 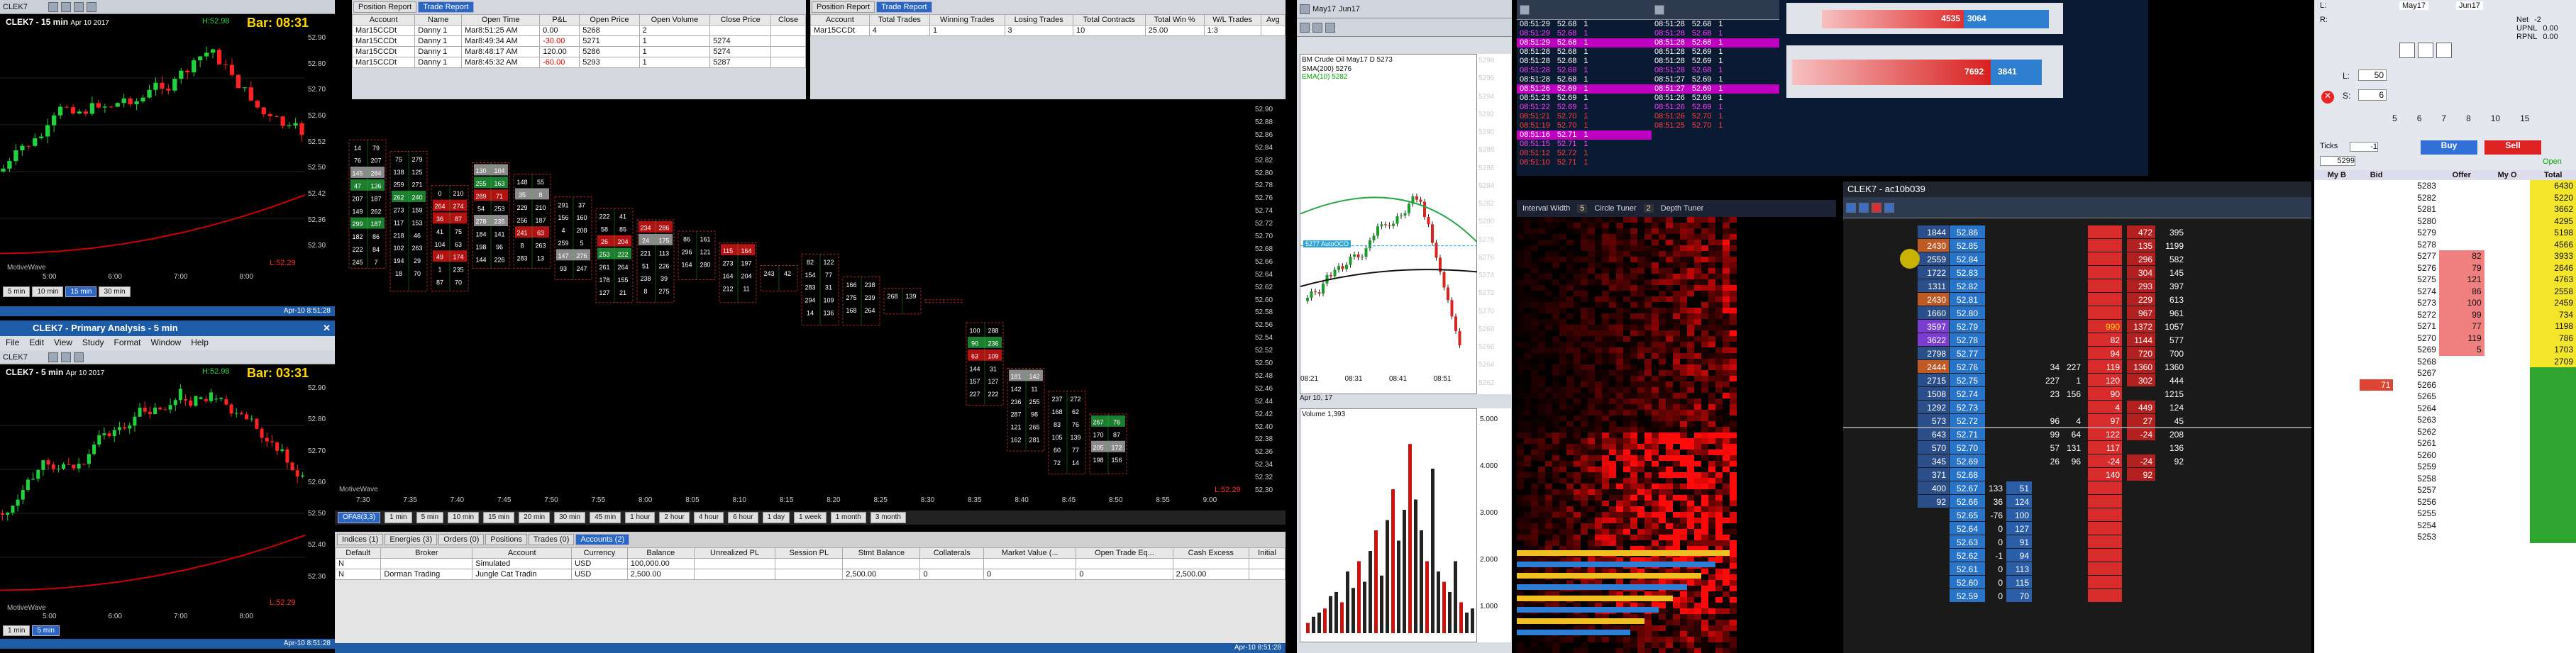 What do you see at coordinates (1582, 208) in the screenshot?
I see `interval-value: 5` at bounding box center [1582, 208].